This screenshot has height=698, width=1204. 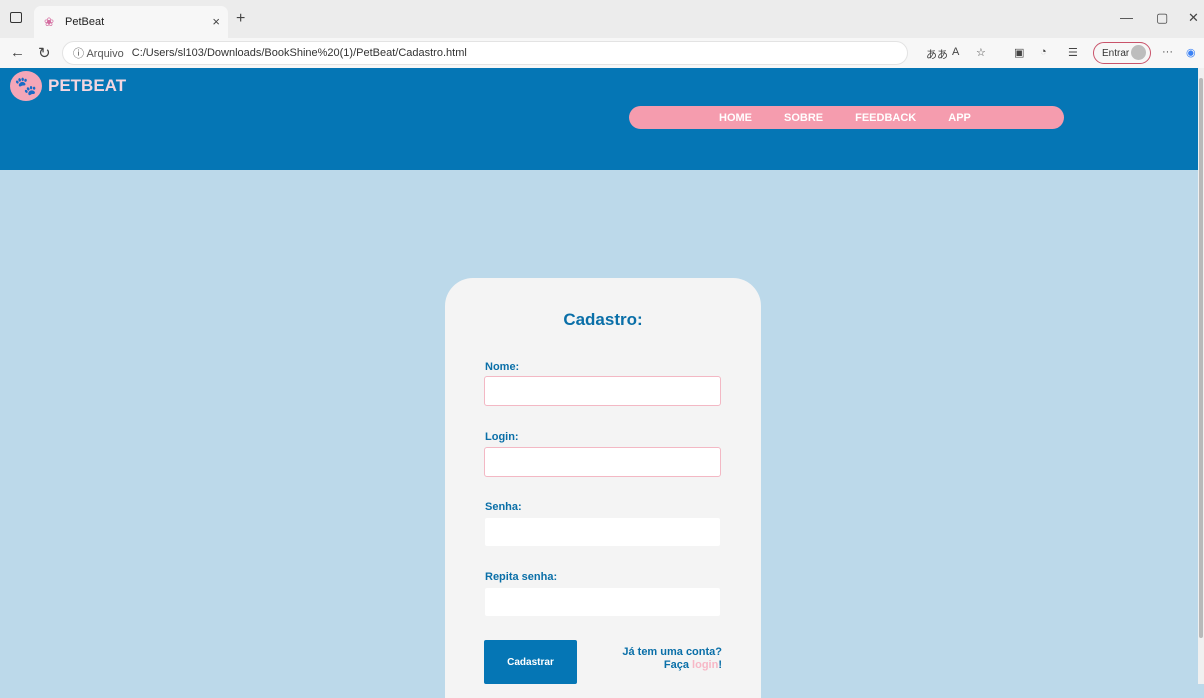 What do you see at coordinates (1193, 18) in the screenshot?
I see `close-window-icon: ✕` at bounding box center [1193, 18].